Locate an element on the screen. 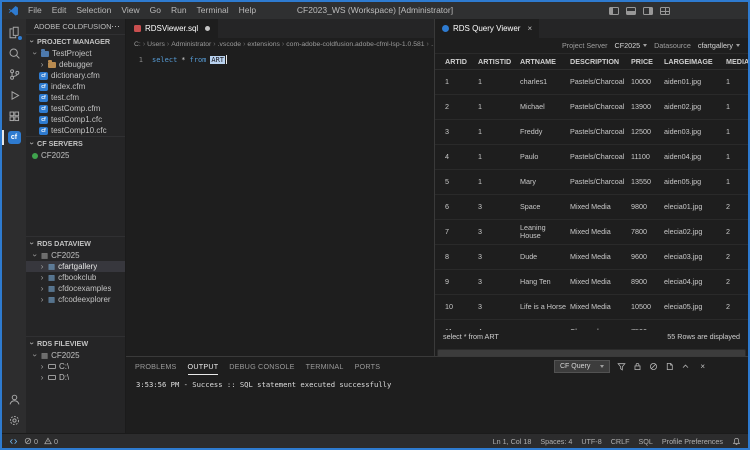  rds-fileview-header: RDS FILEVIEW is located at coordinates (75, 343).